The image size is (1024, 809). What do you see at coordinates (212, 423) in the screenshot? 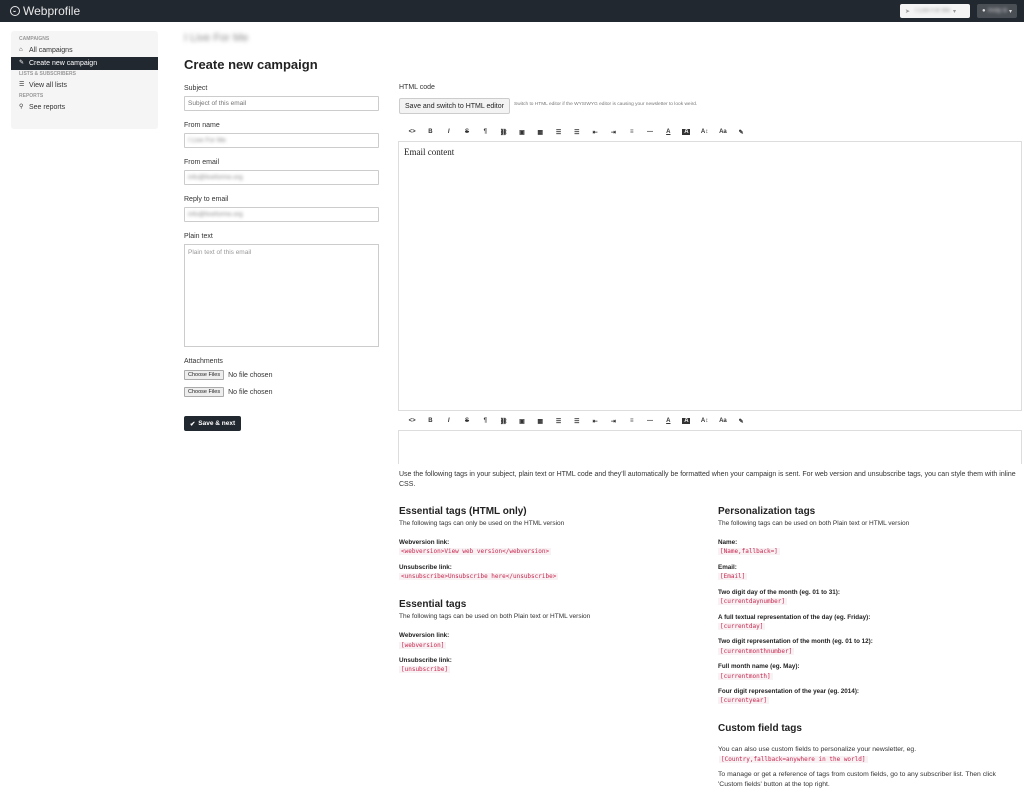
I see `save-next-button: ✔ Save & next` at bounding box center [212, 423].